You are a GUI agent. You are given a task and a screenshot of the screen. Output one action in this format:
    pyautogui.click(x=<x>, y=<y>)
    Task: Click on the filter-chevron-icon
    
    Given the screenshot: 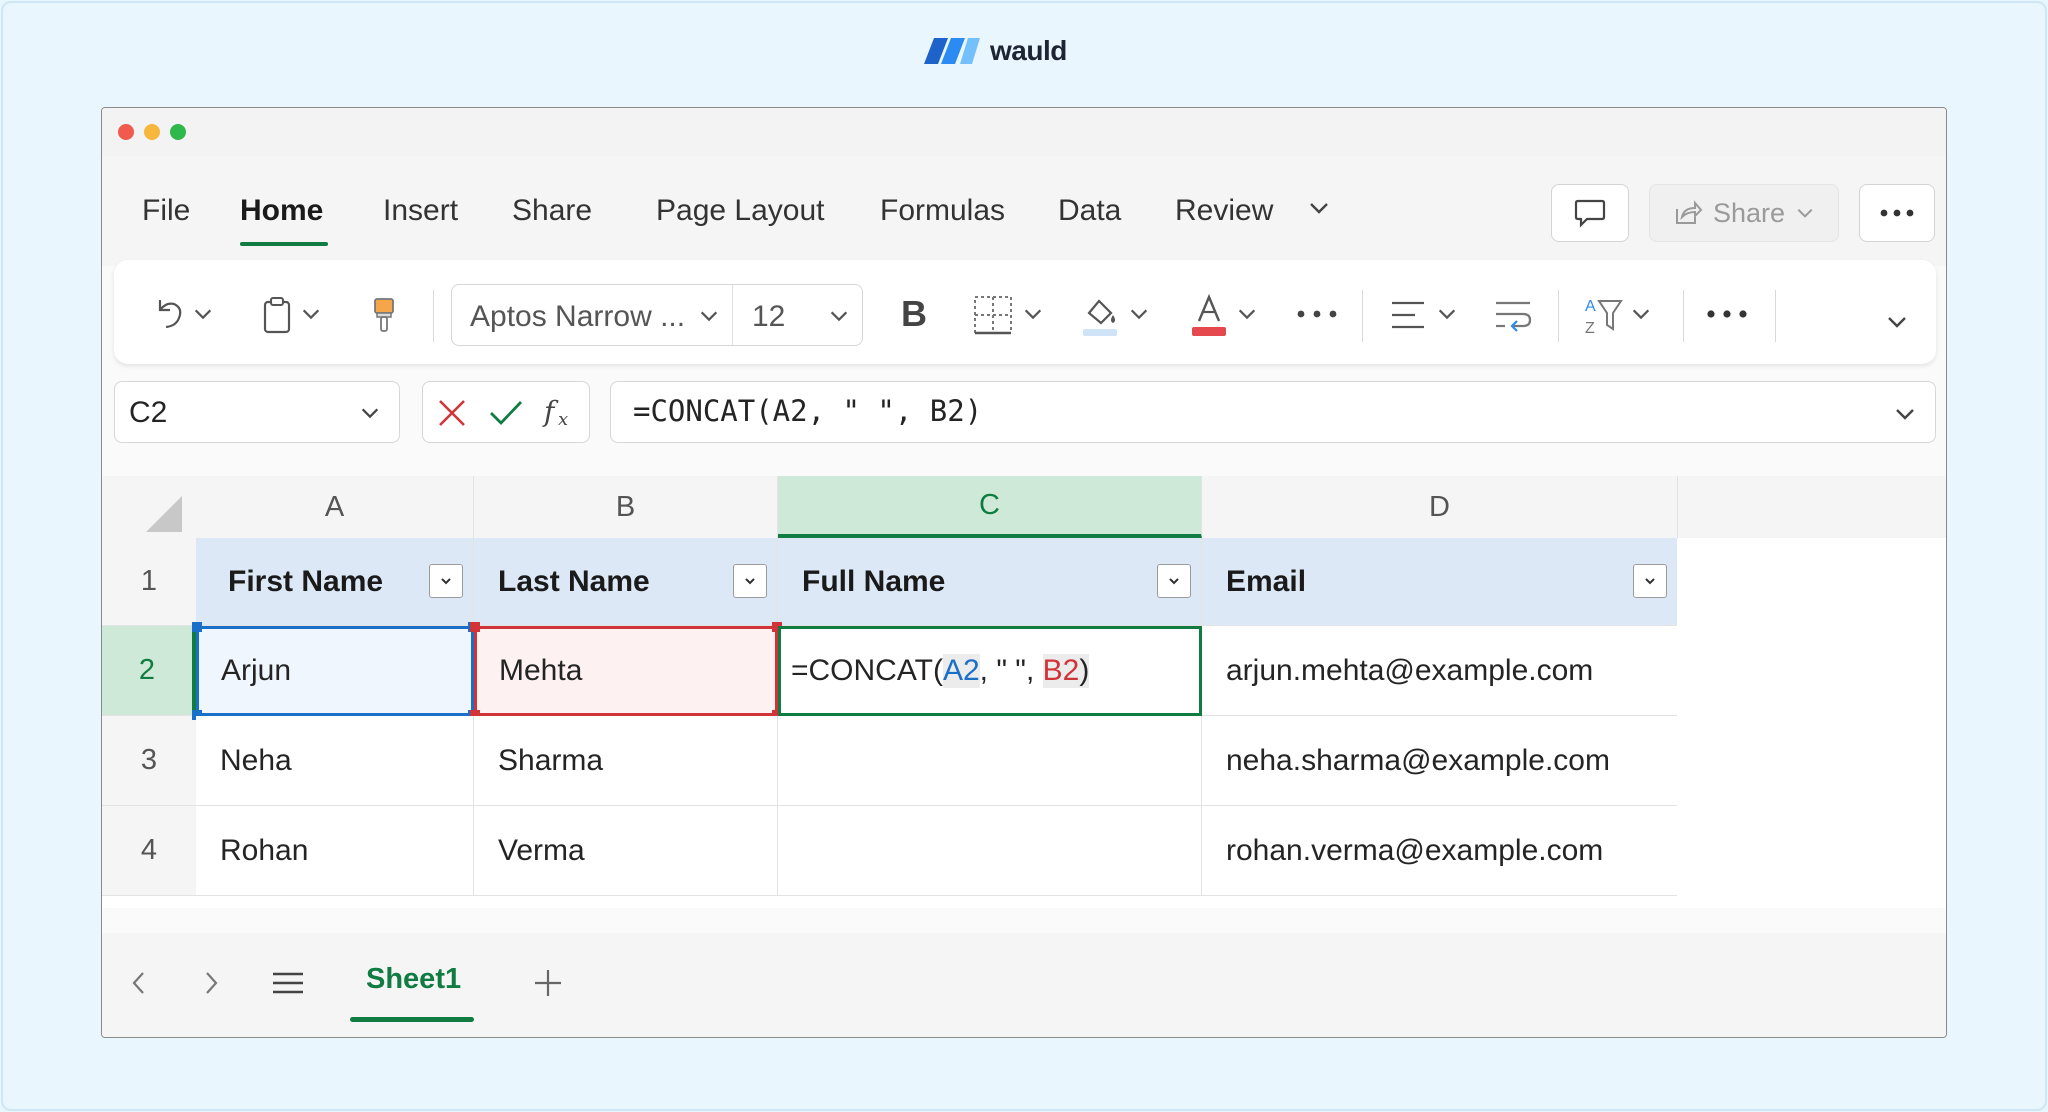 What is the action you would take?
    pyautogui.click(x=1174, y=581)
    